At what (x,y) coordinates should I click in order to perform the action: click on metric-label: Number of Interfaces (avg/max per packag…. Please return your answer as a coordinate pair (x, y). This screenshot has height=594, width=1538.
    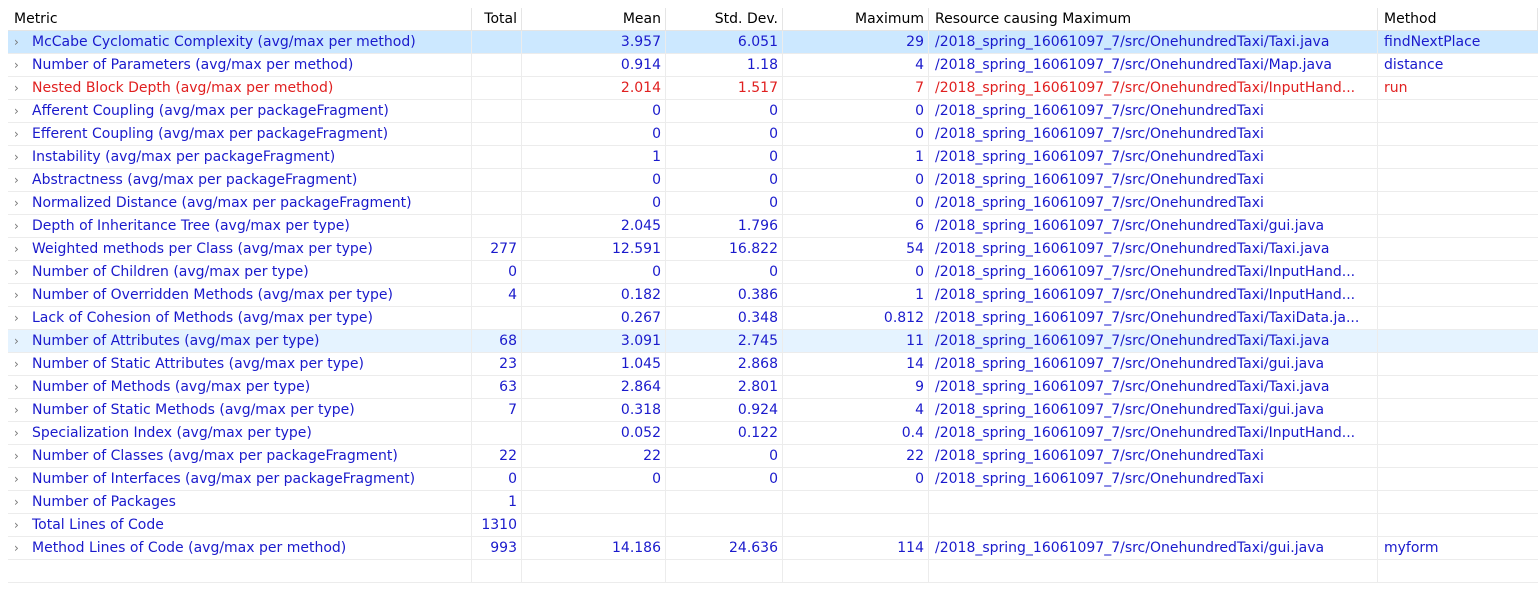
    Looking at the image, I should click on (224, 479).